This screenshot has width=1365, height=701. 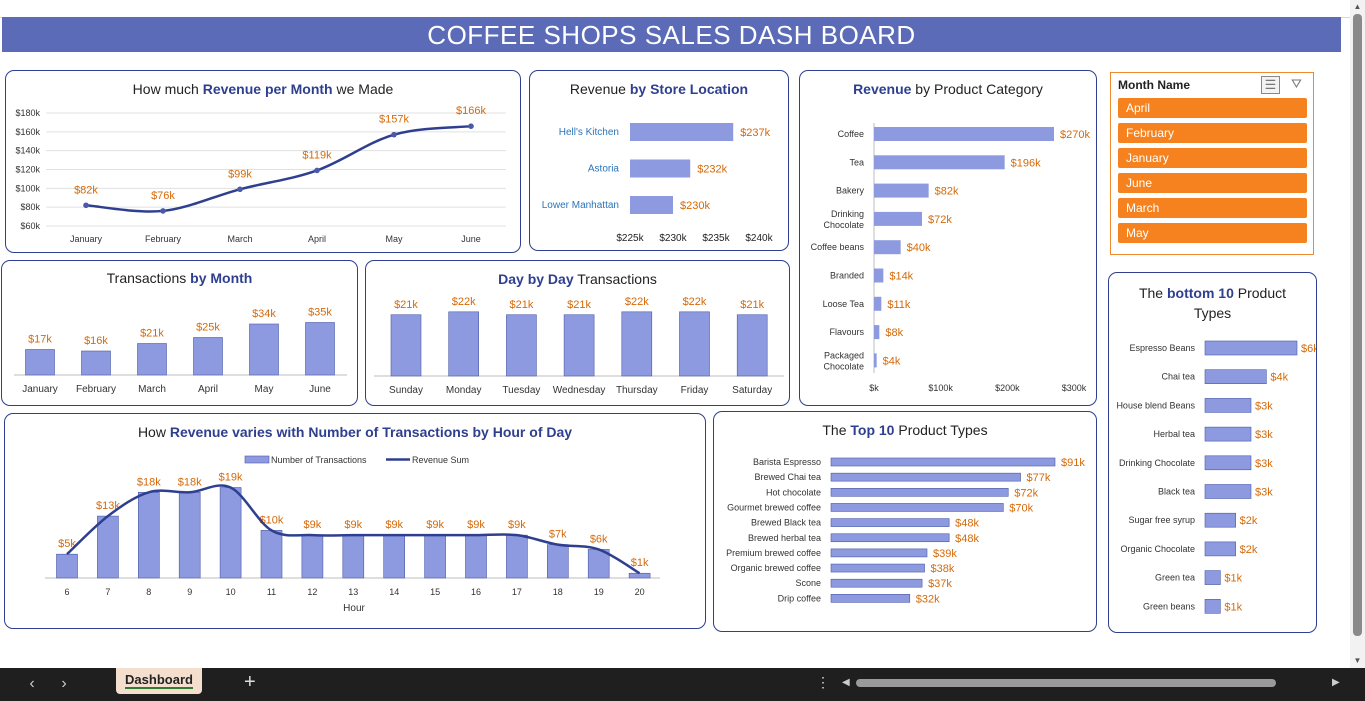 What do you see at coordinates (250, 682) in the screenshot?
I see `add-sheet-icon: +` at bounding box center [250, 682].